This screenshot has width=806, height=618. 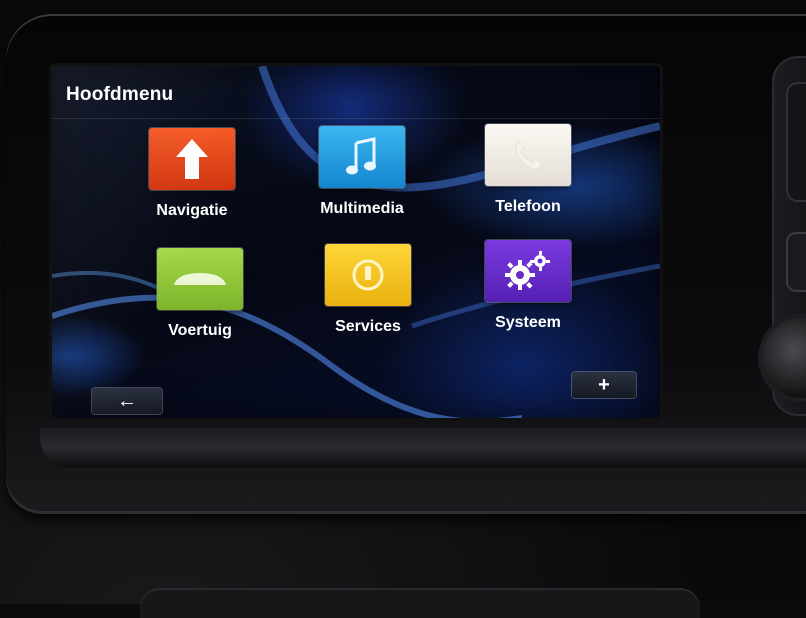 I want to click on menu-item-navigatie: Navigatie, so click(x=192, y=174).